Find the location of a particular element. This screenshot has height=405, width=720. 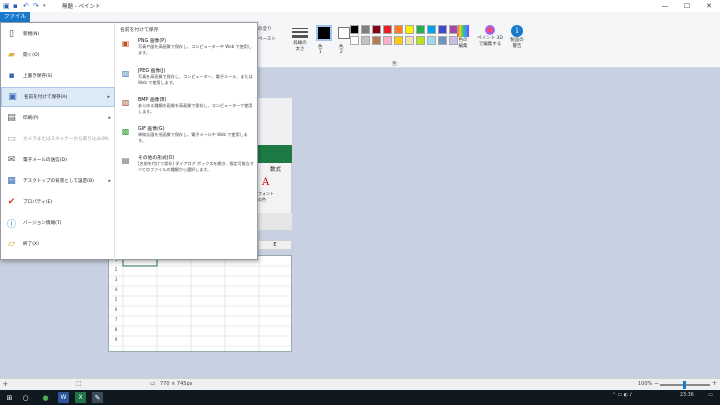

new-file-icon: ▯ is located at coordinates (11, 34).